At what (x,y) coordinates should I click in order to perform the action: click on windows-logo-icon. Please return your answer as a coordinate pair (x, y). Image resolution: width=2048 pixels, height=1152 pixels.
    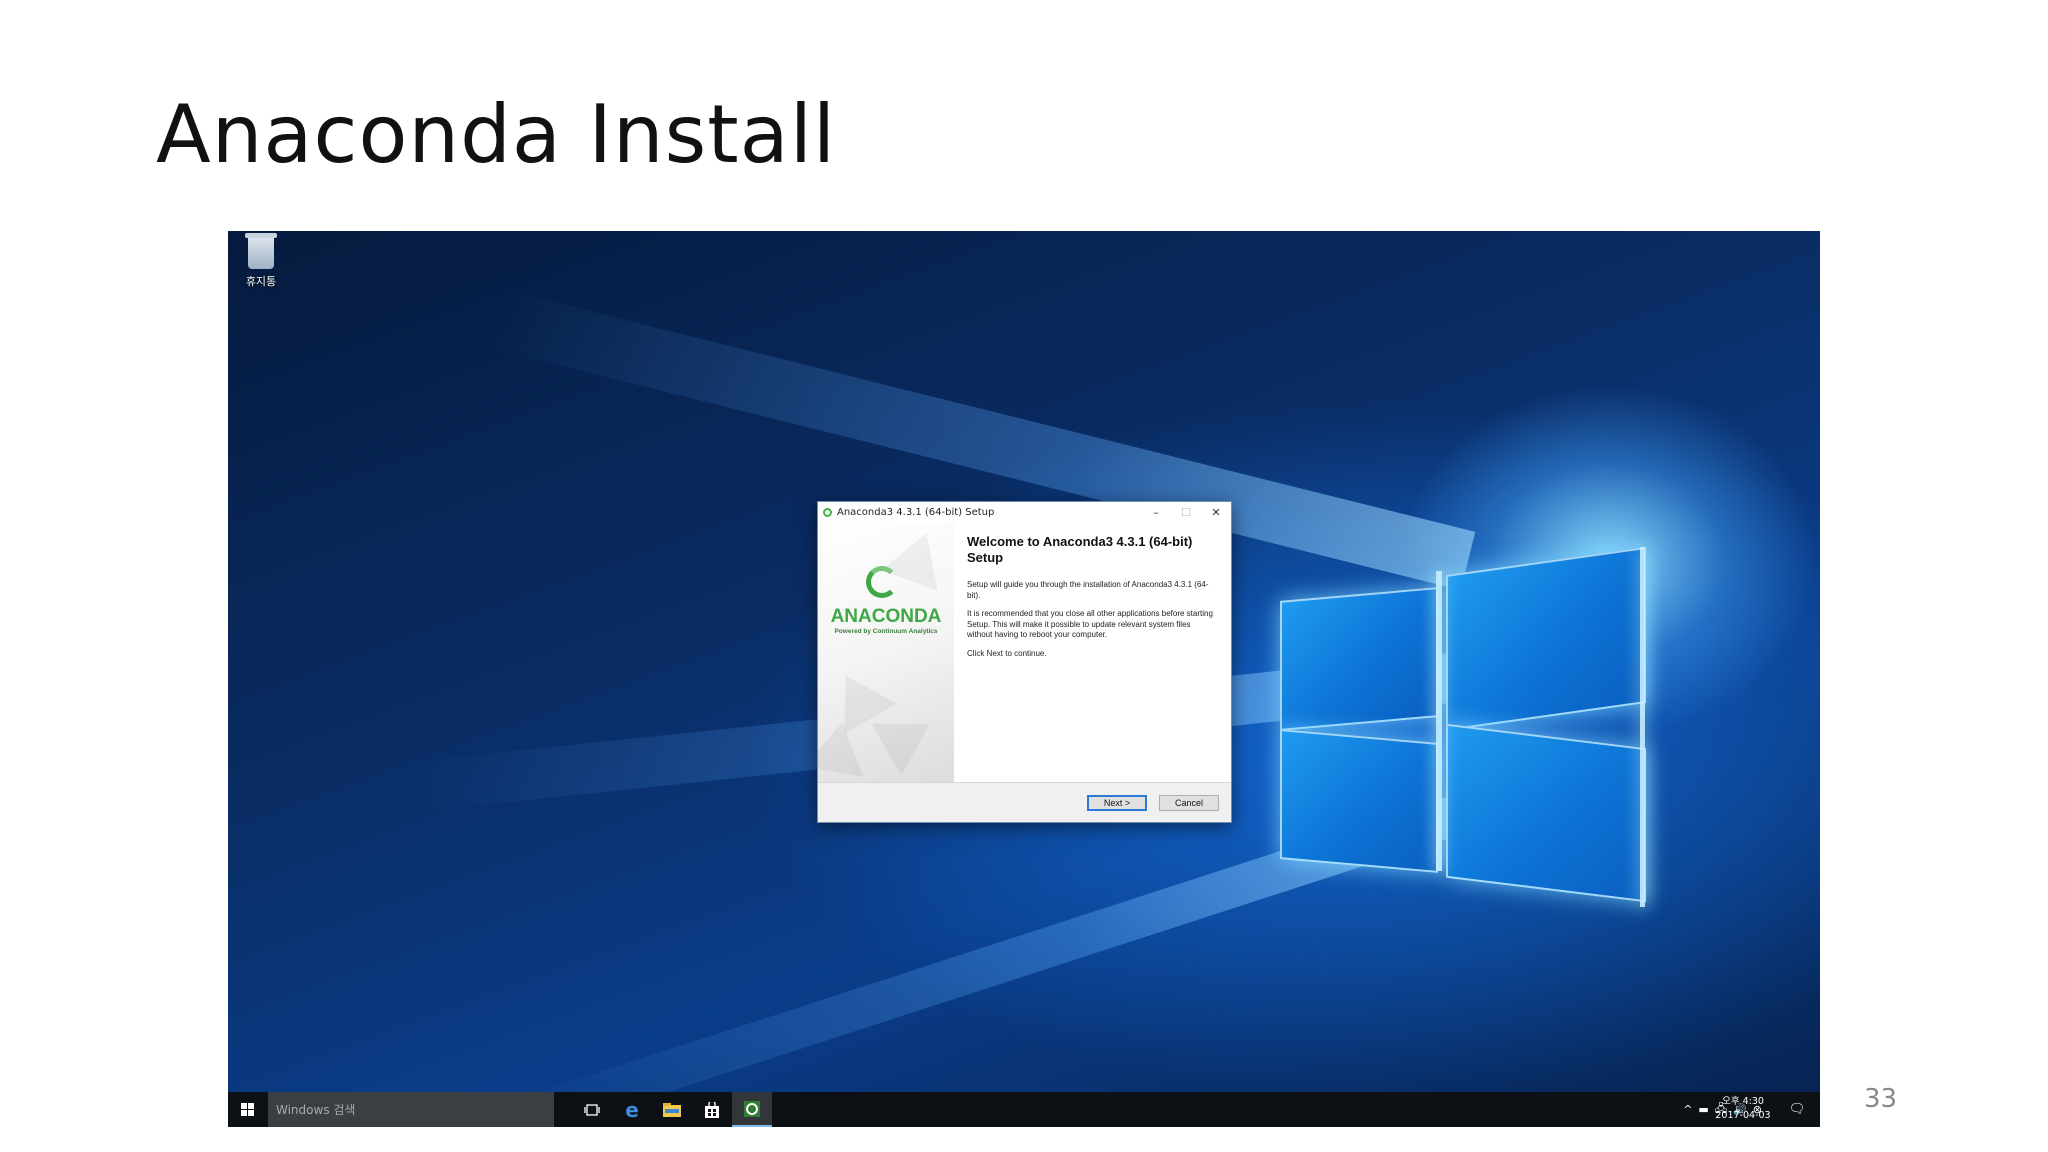
    Looking at the image, I should click on (247, 1109).